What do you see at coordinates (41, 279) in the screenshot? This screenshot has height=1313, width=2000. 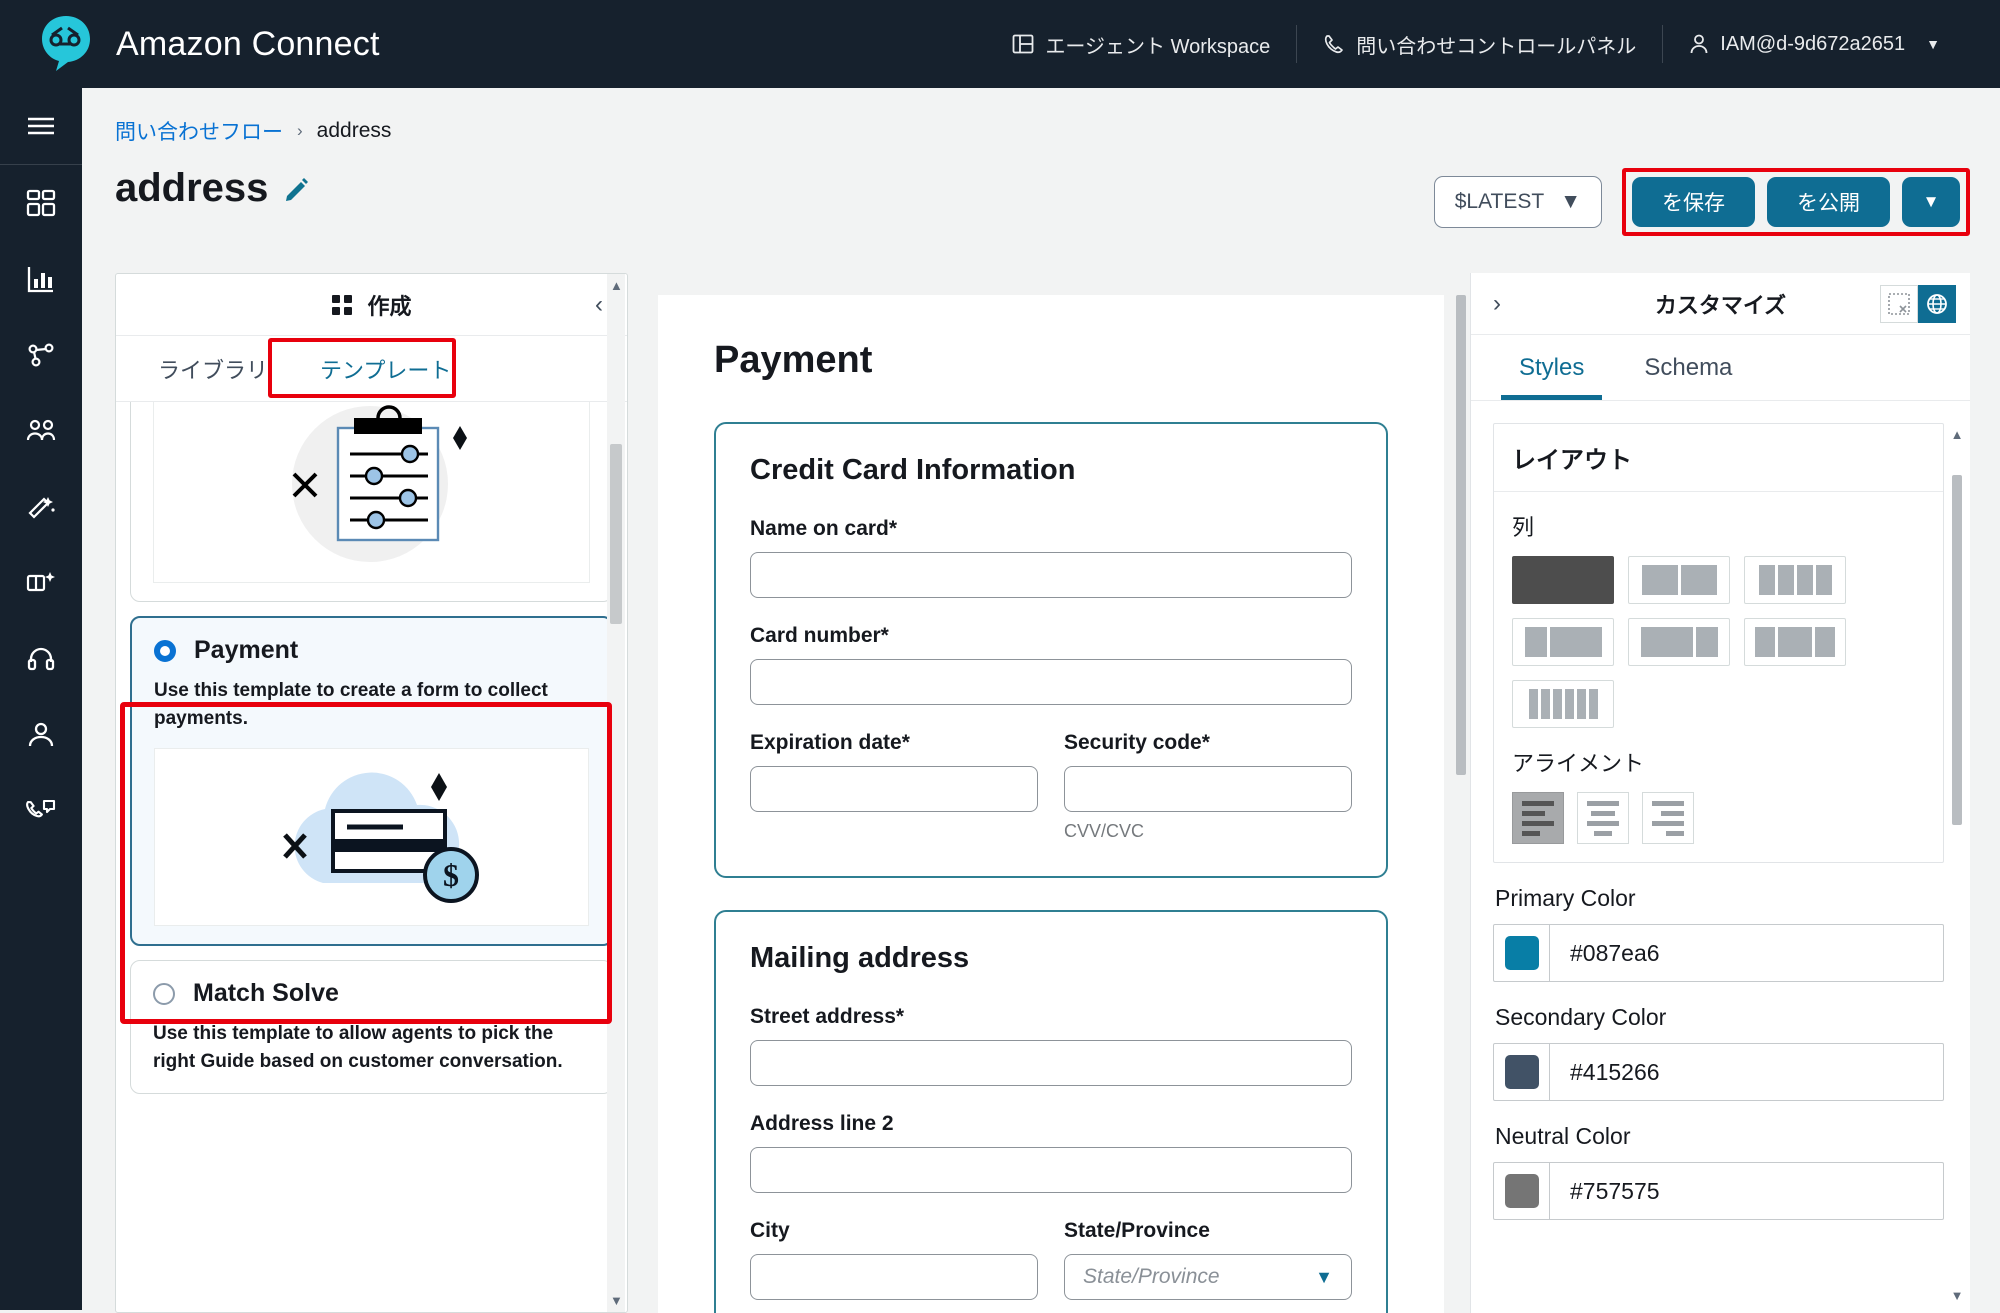 I see `sidebar-item-analytics` at bounding box center [41, 279].